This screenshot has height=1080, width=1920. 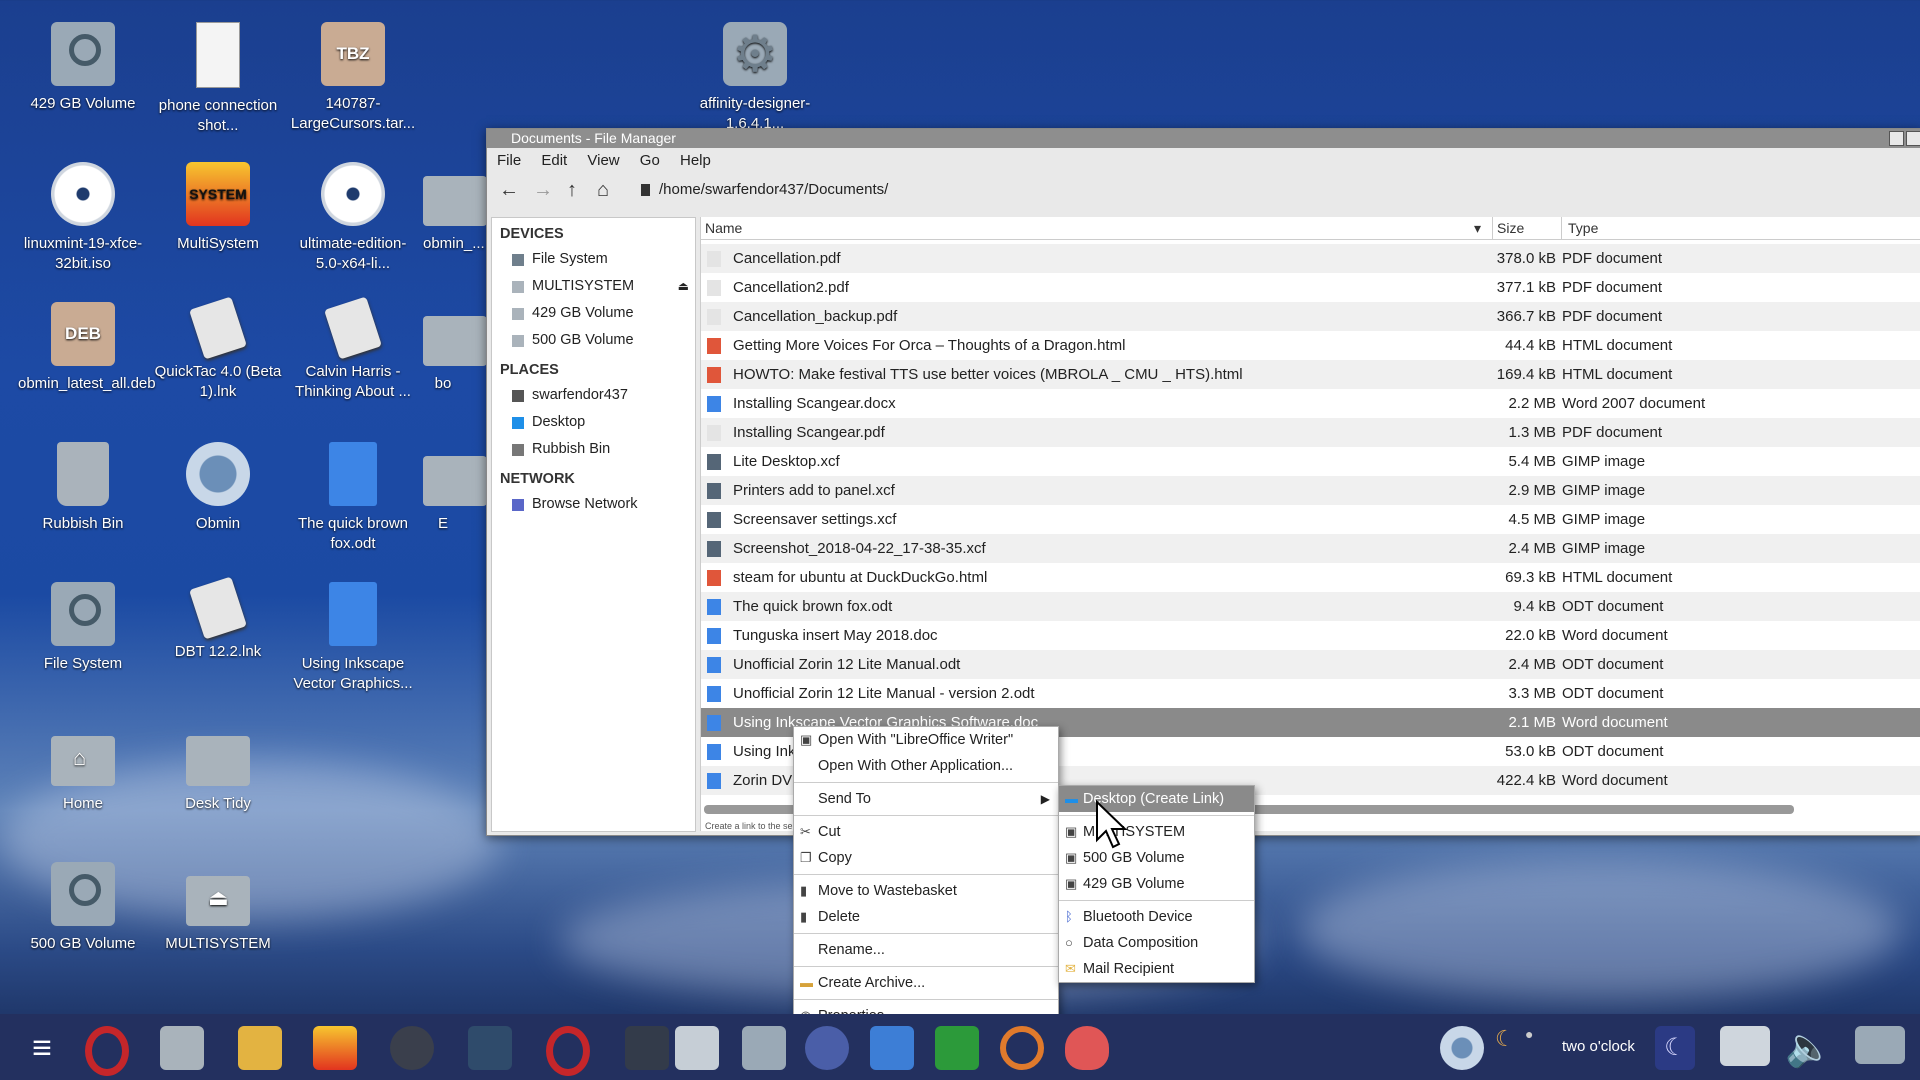 I want to click on volume-icon: 🔈, so click(x=1810, y=1048).